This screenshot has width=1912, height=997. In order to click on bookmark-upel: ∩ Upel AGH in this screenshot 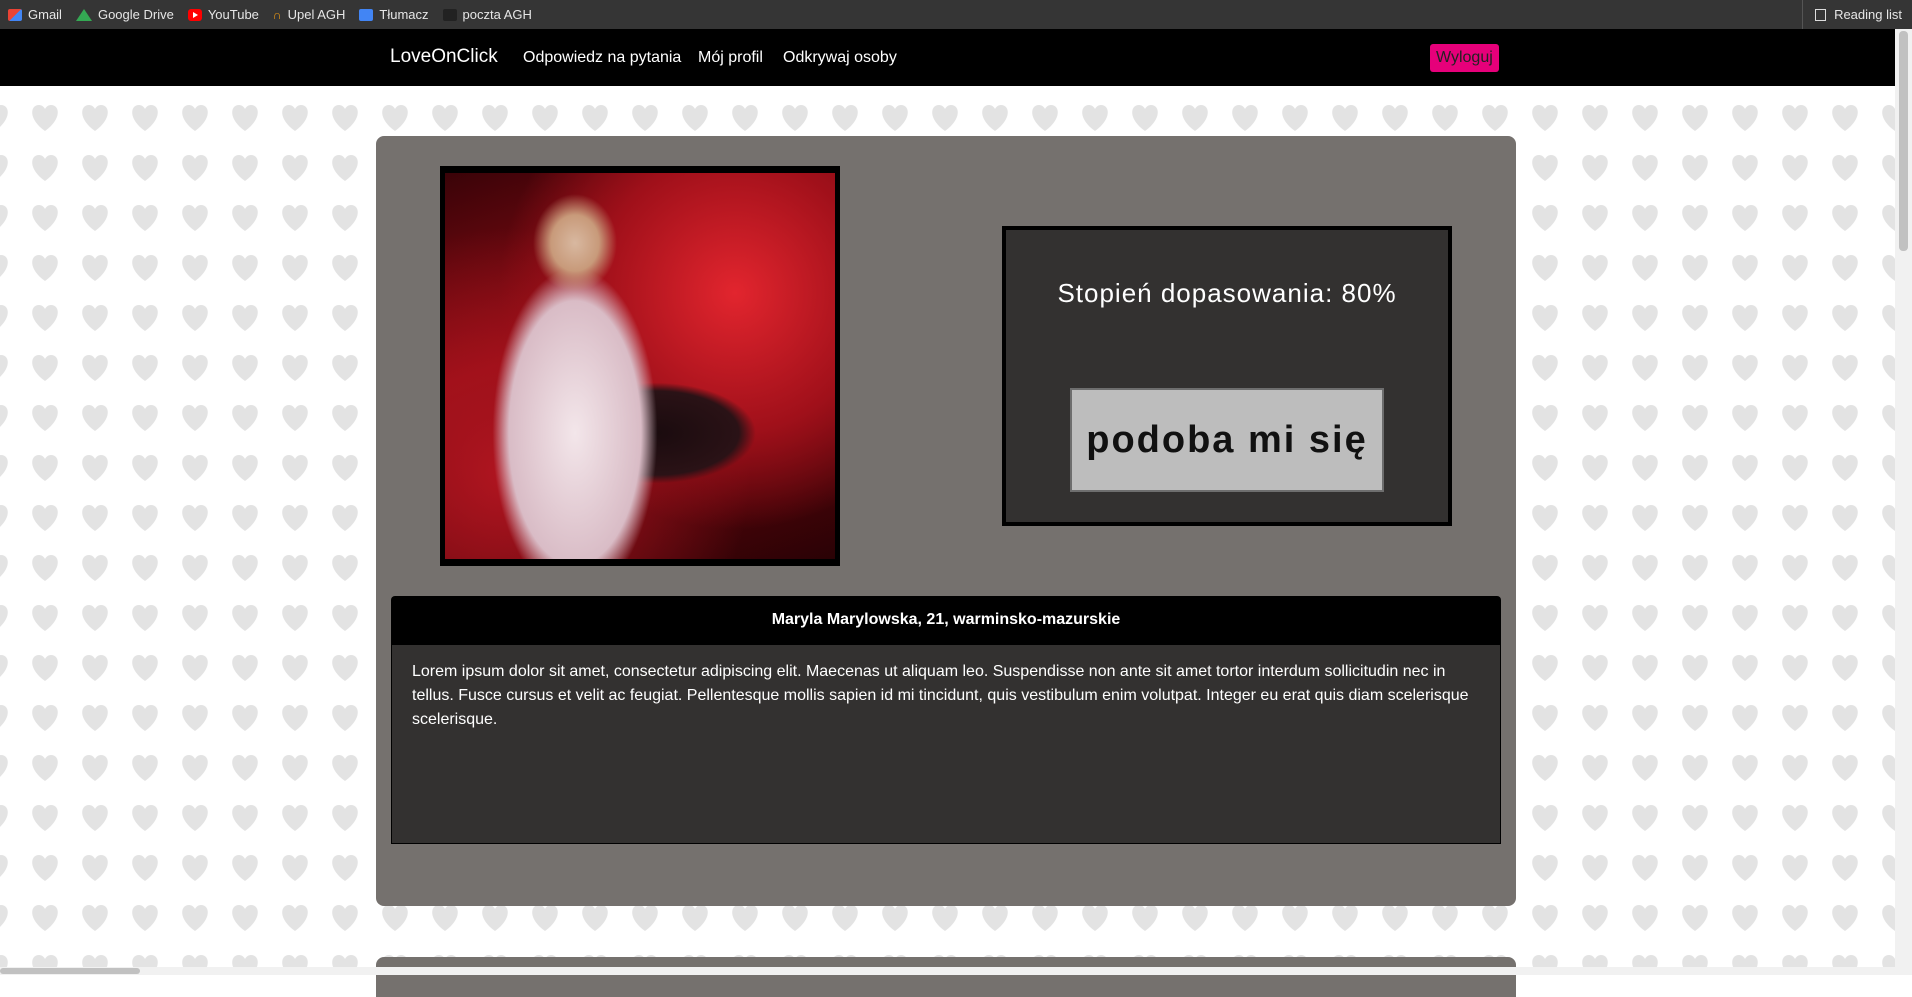, I will do `click(309, 14)`.